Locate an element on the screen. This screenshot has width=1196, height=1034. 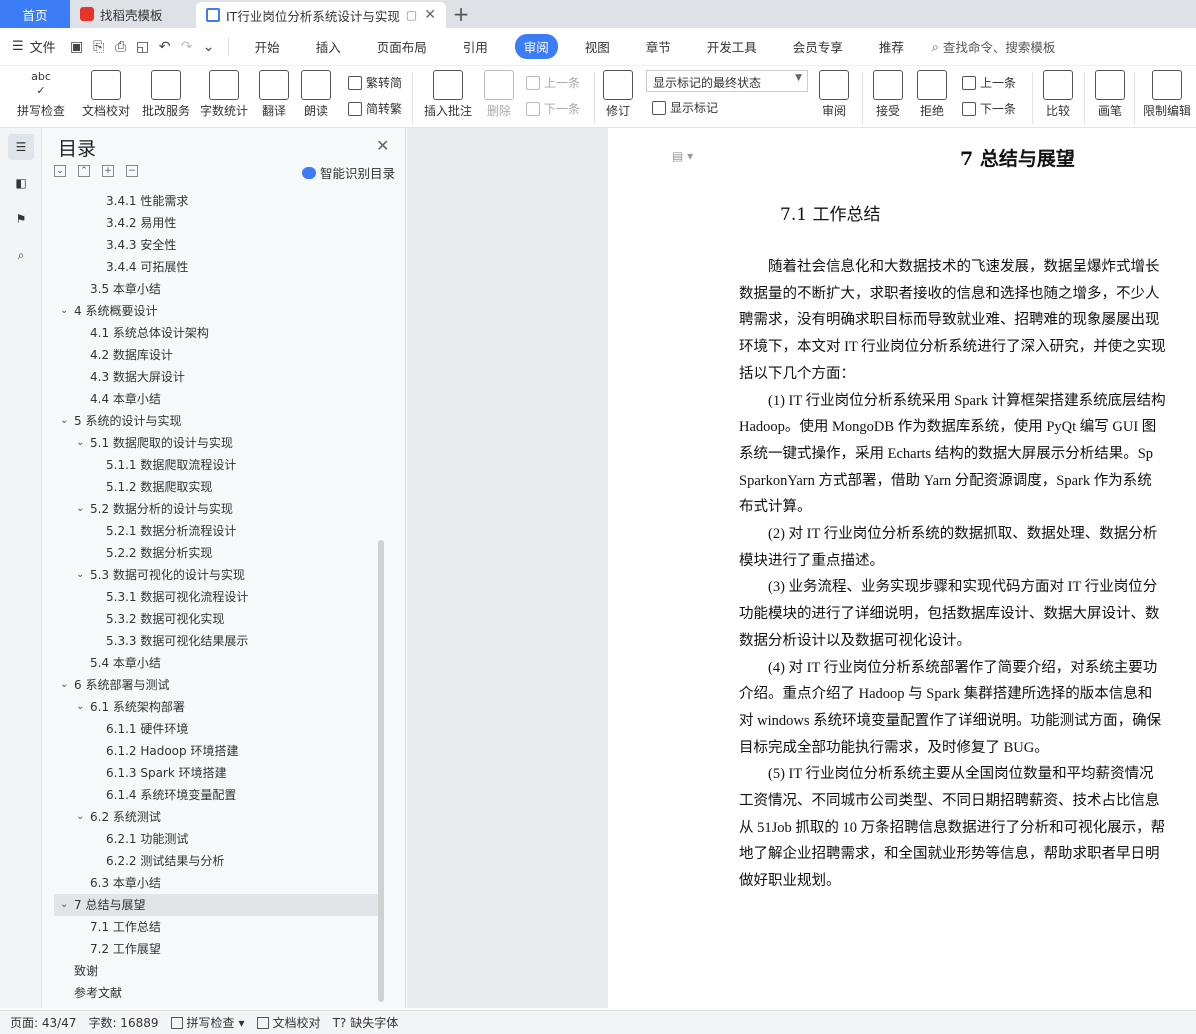
save-icon: ▣ is located at coordinates (77, 47).